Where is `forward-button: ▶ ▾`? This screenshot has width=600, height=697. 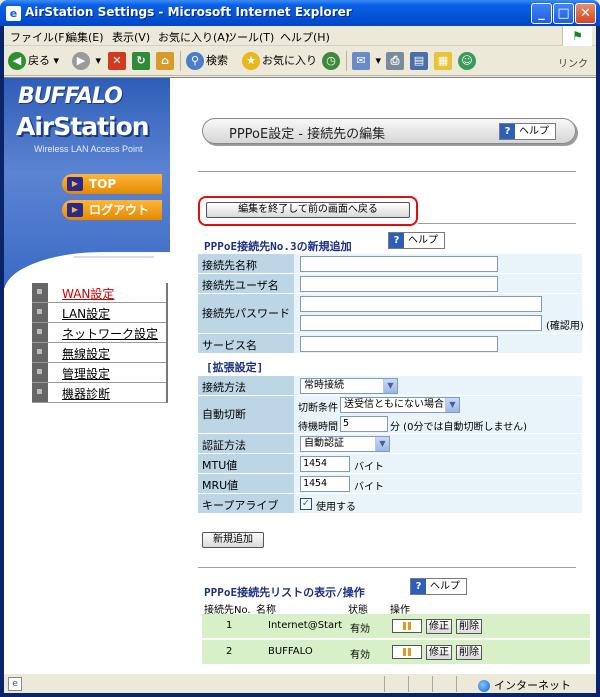 forward-button: ▶ ▾ is located at coordinates (86, 61).